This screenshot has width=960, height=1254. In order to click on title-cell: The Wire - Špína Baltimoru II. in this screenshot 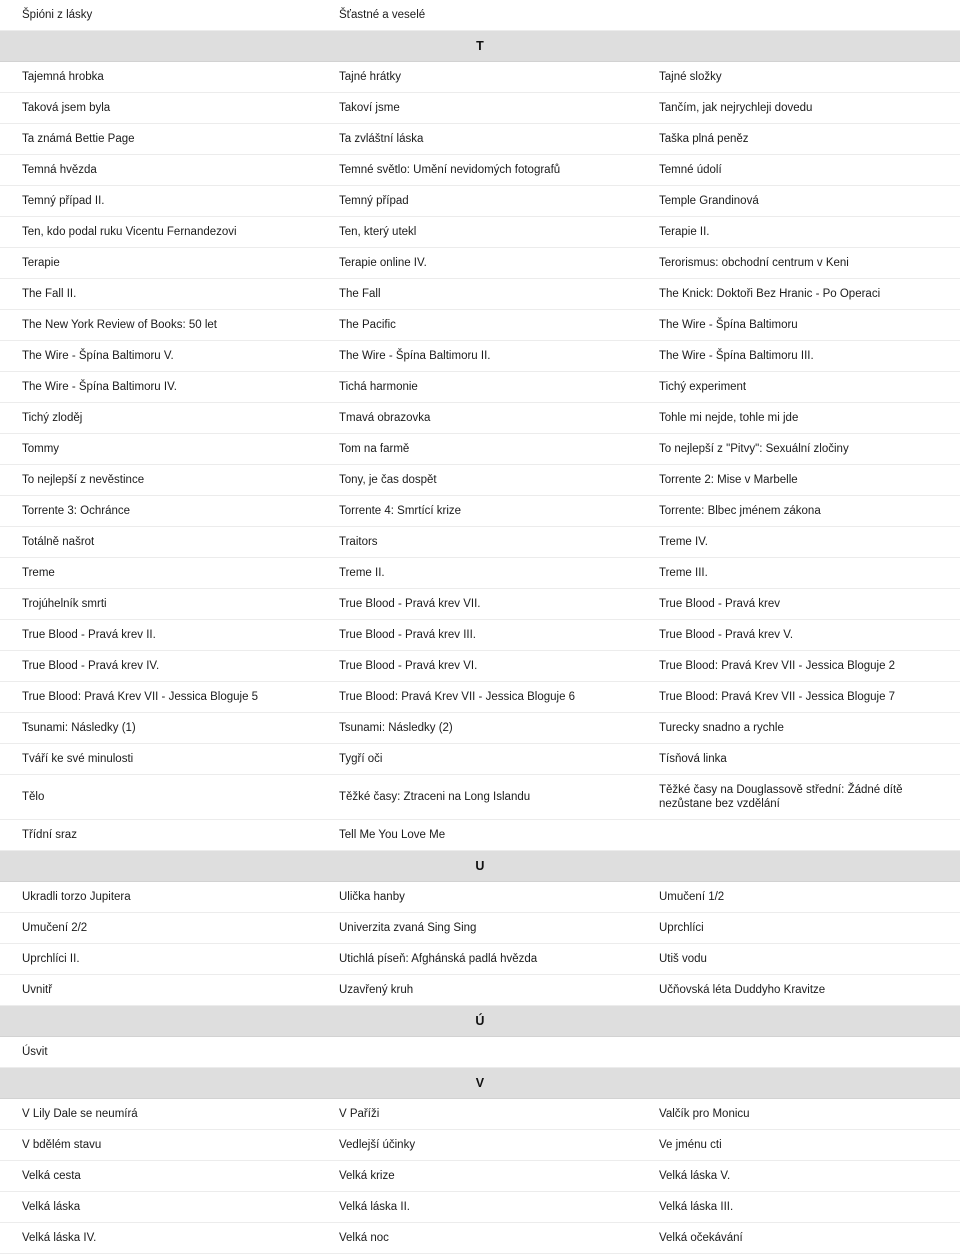, I will do `click(477, 356)`.